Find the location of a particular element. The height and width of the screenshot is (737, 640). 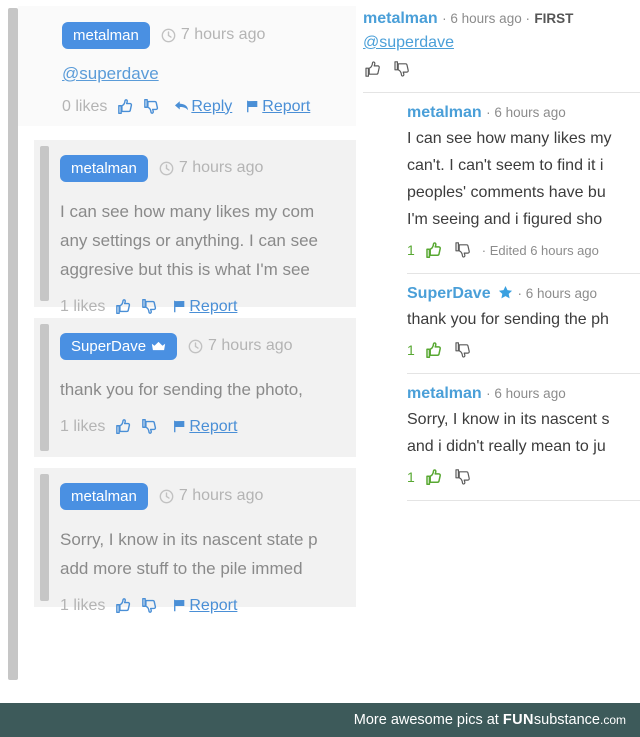

divider is located at coordinates (523, 500).